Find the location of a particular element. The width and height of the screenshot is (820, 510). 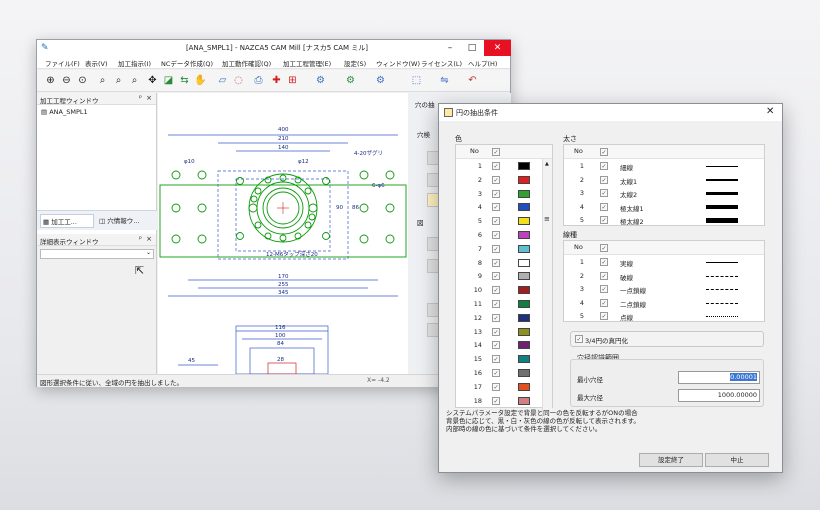

tool-c-icon: ⚙ is located at coordinates (380, 80).